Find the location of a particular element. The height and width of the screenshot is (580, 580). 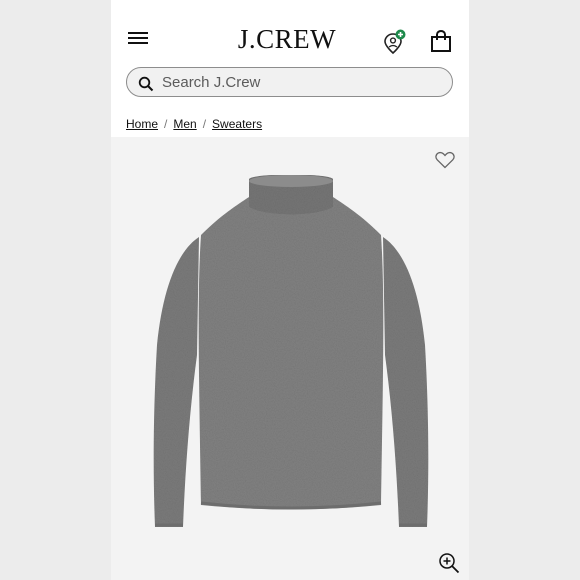

heart-icon is located at coordinates (445, 160).